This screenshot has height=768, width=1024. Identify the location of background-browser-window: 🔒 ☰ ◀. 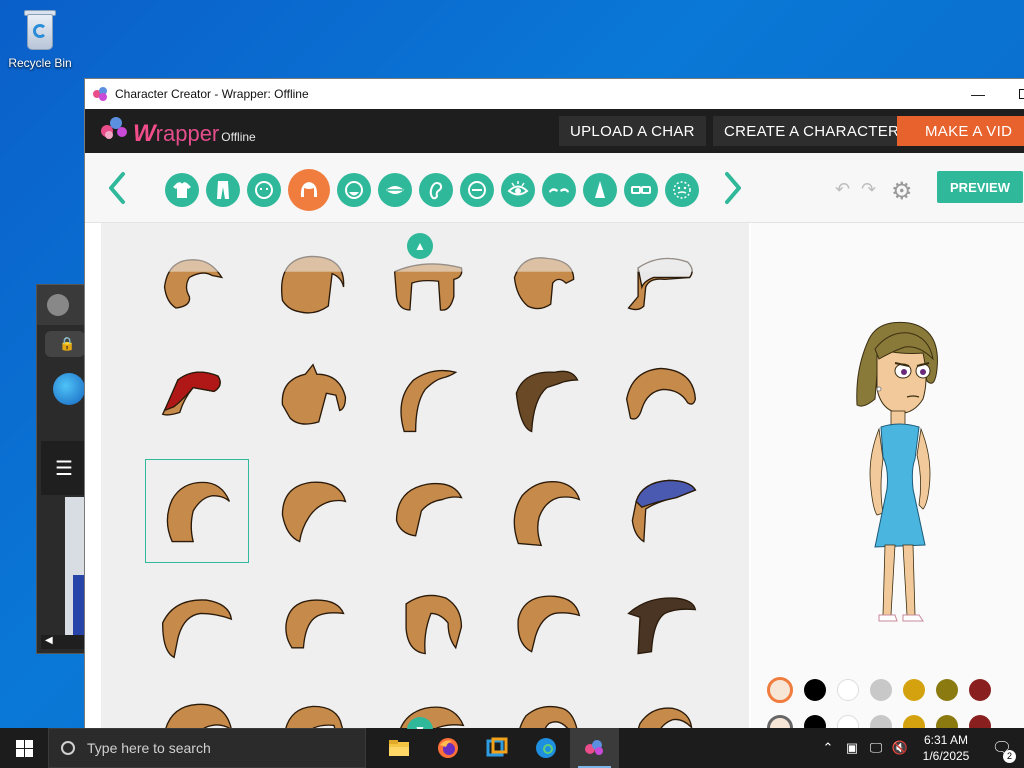
(62, 469).